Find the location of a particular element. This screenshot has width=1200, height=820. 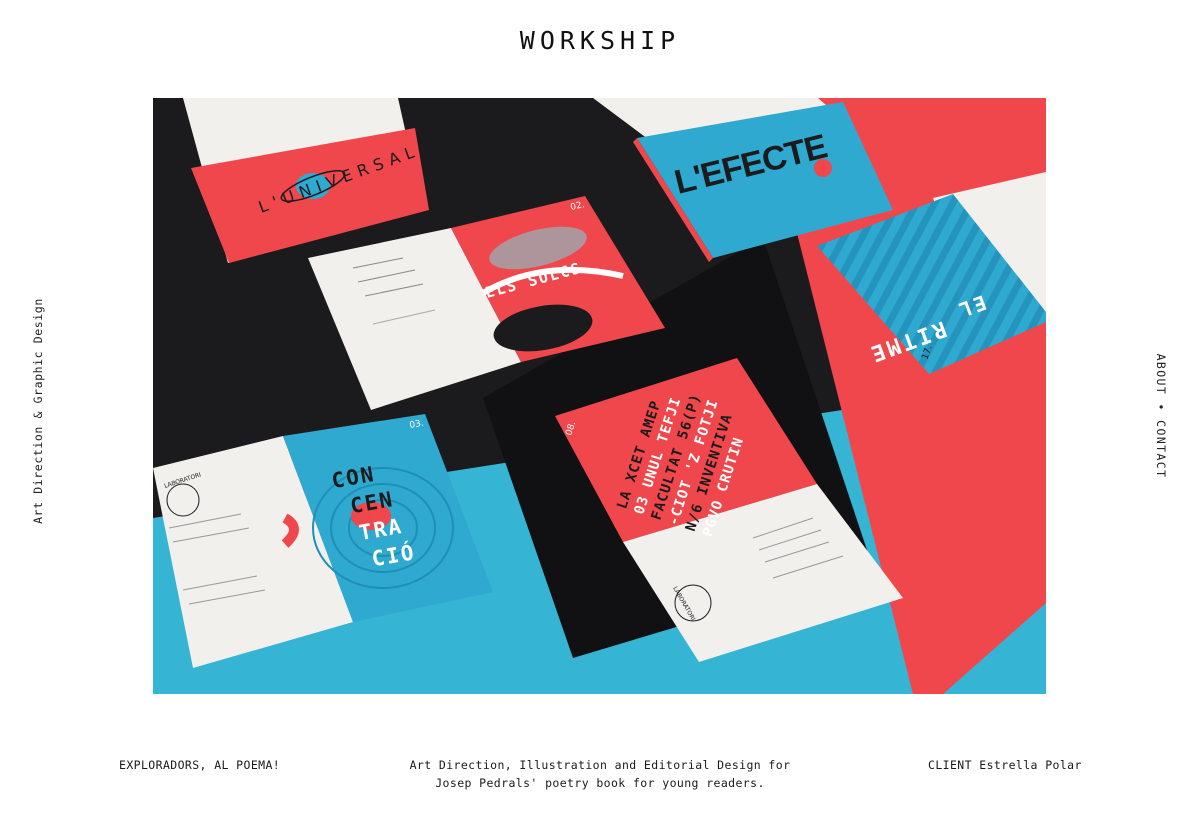

tagline: Art Direction & Graphic Design is located at coordinates (38, 411).